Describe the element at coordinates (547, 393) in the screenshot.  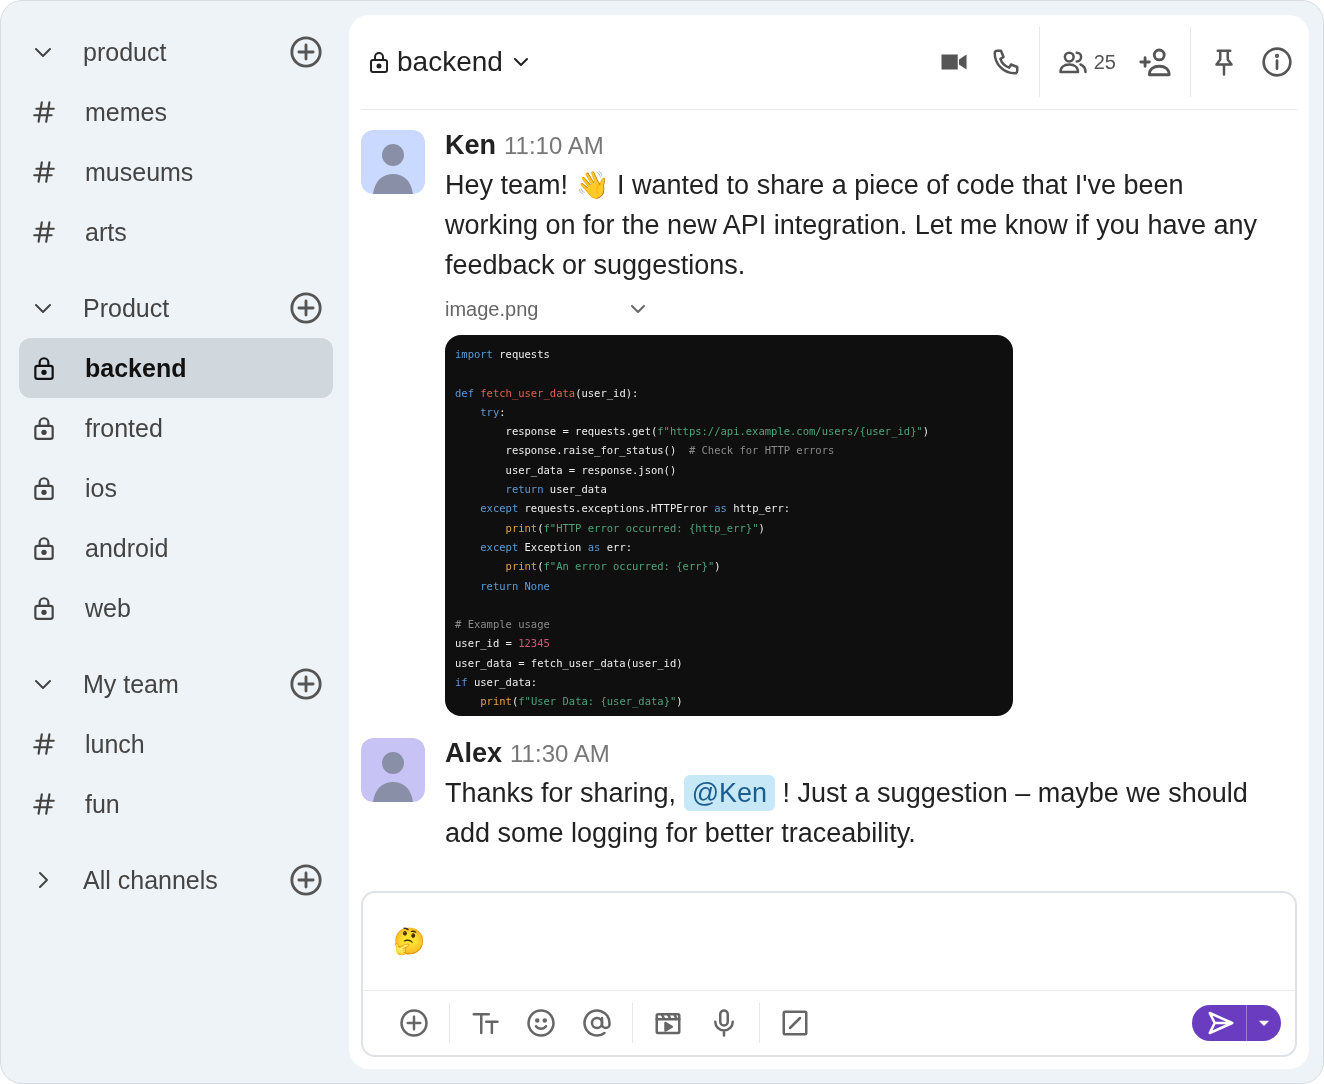
I see `code-line: def fetch_user_data(user_id):` at that location.